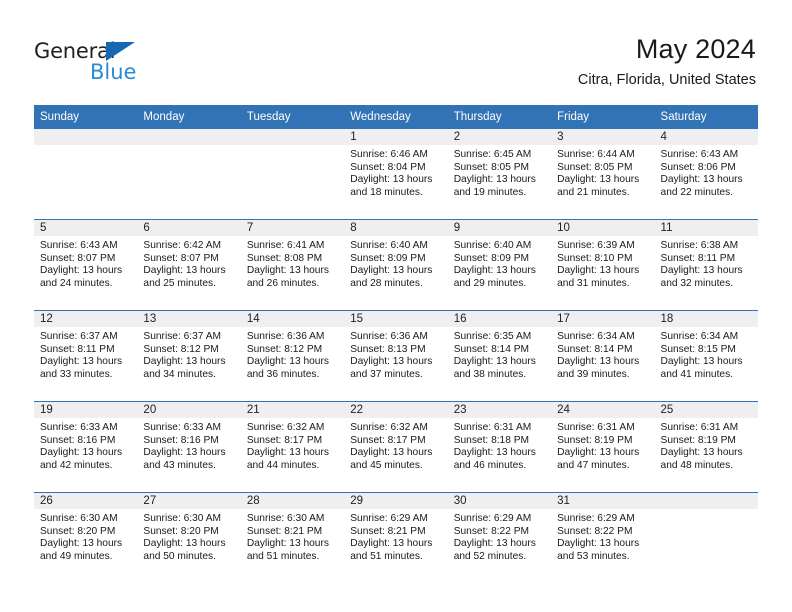 This screenshot has width=792, height=612. Describe the element at coordinates (499, 228) in the screenshot. I see `day-number: 9` at that location.